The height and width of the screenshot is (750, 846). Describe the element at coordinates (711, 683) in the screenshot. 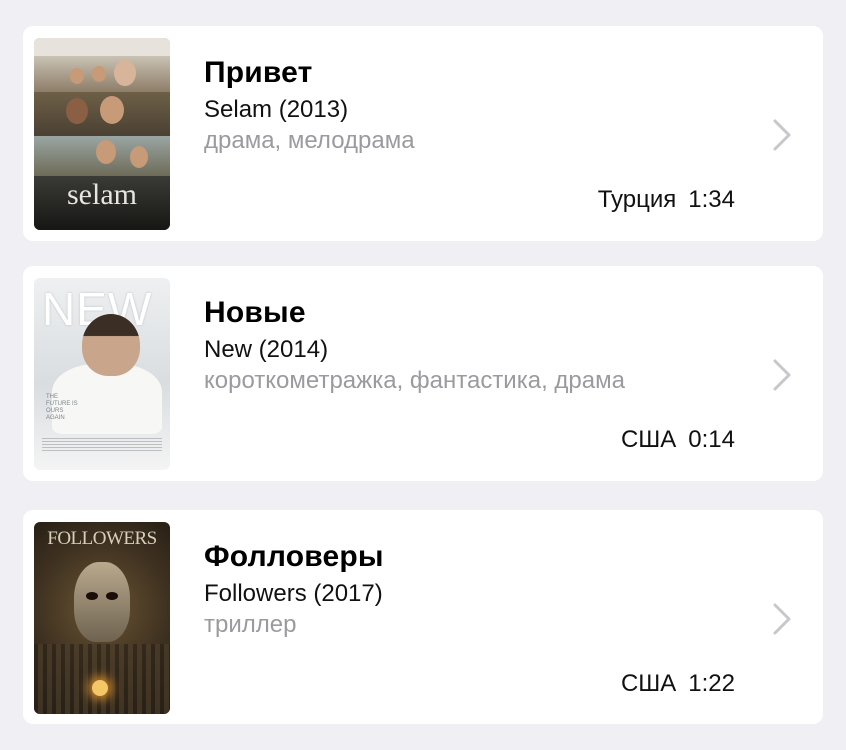

I see `movie-duration: 1:22` at that location.